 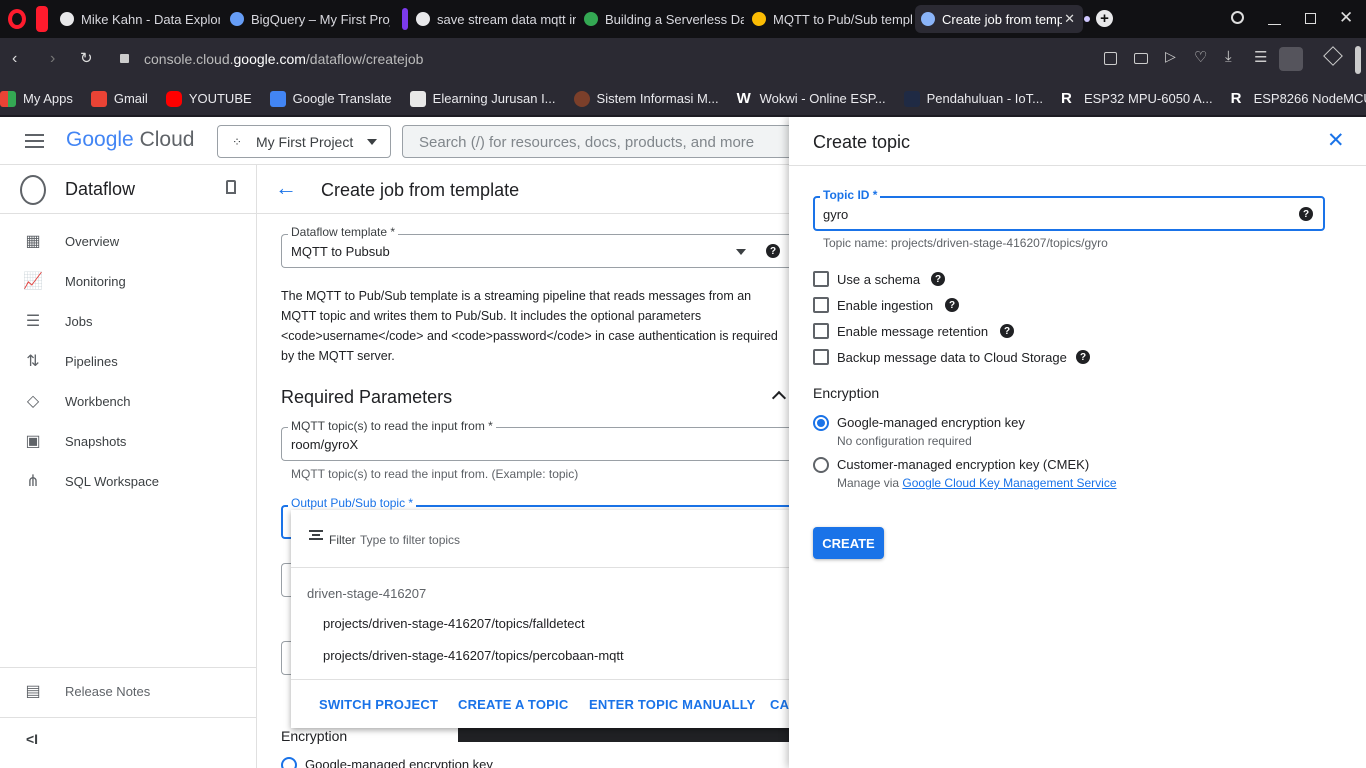 What do you see at coordinates (130, 140) in the screenshot?
I see `google-cloud-logo: Google Cloud` at bounding box center [130, 140].